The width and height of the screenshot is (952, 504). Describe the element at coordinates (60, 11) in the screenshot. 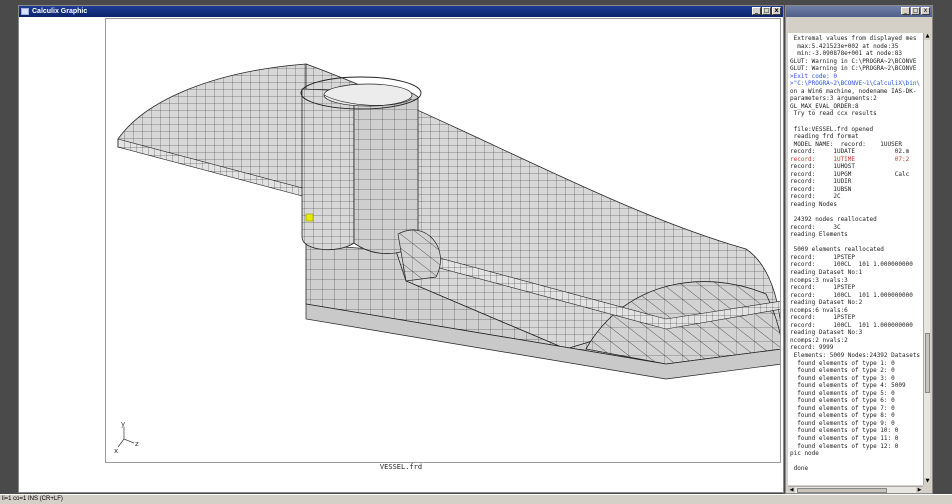

I see `graphics-title: Calculix Graphic` at that location.